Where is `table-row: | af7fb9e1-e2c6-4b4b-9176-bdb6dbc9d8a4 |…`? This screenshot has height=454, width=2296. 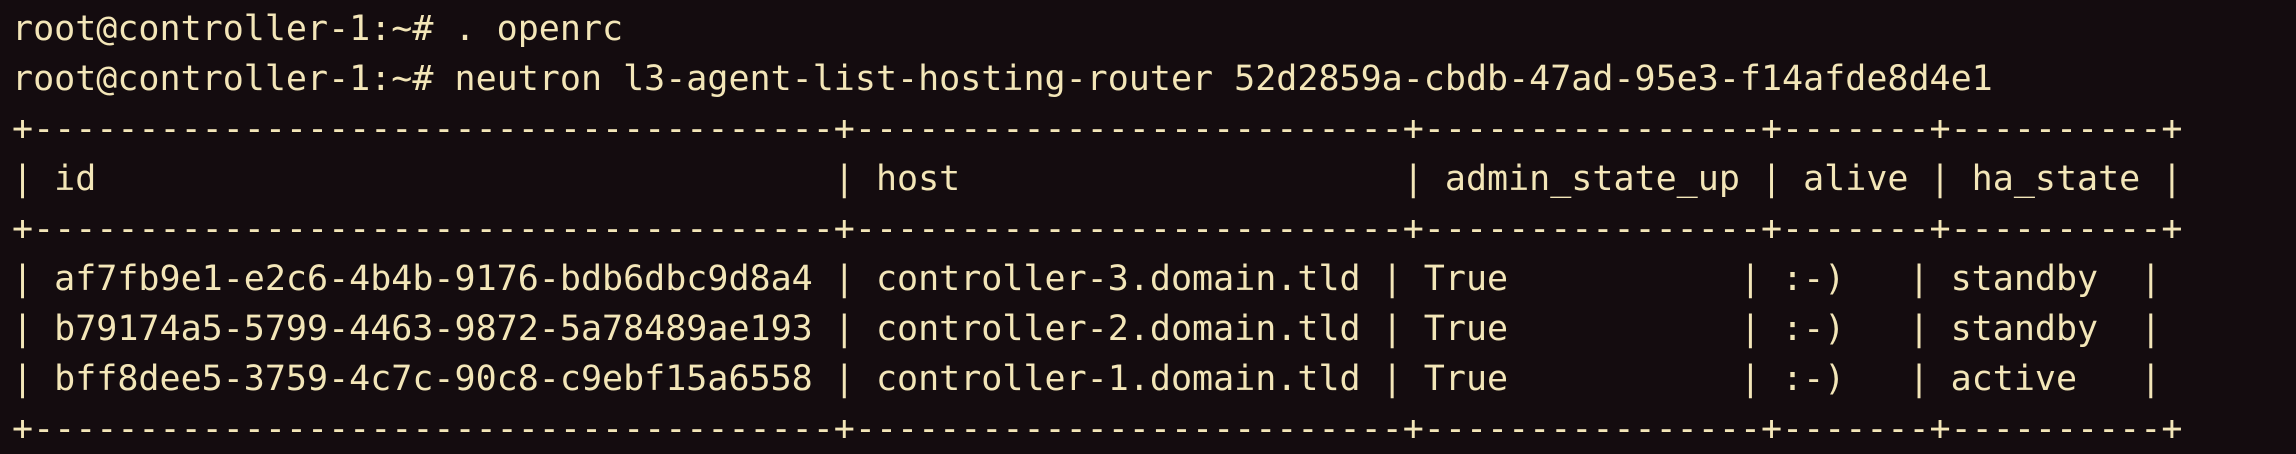 table-row: | af7fb9e1-e2c6-4b4b-9176-bdb6dbc9d8a4 |… is located at coordinates (1087, 279).